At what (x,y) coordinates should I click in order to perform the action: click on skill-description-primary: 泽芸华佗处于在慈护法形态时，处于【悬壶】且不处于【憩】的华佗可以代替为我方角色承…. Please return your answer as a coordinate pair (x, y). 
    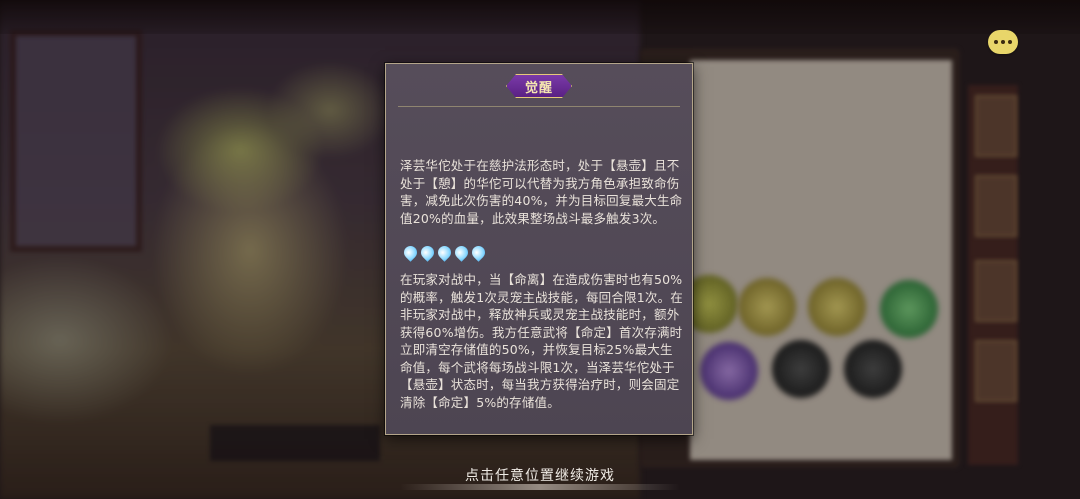
    Looking at the image, I should click on (541, 192).